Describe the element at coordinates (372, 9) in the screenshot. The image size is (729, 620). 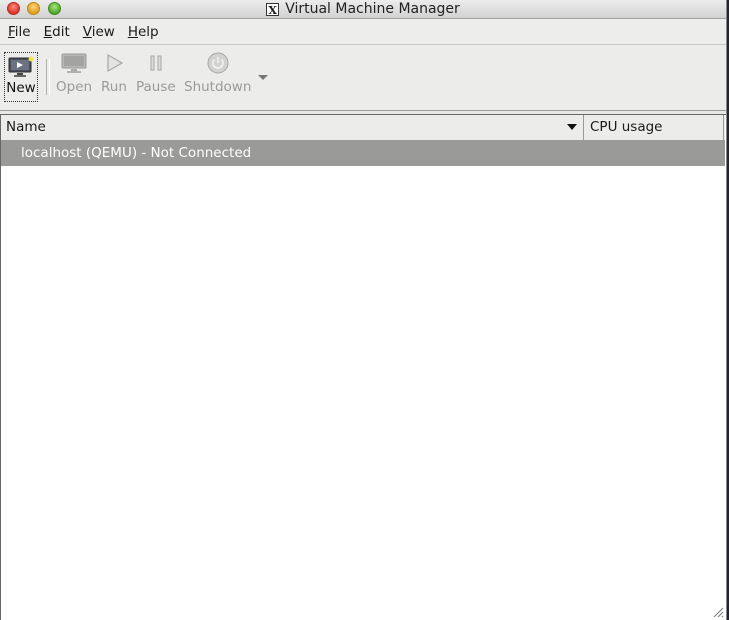
I see `window-title: Virtual Machine Manager` at that location.